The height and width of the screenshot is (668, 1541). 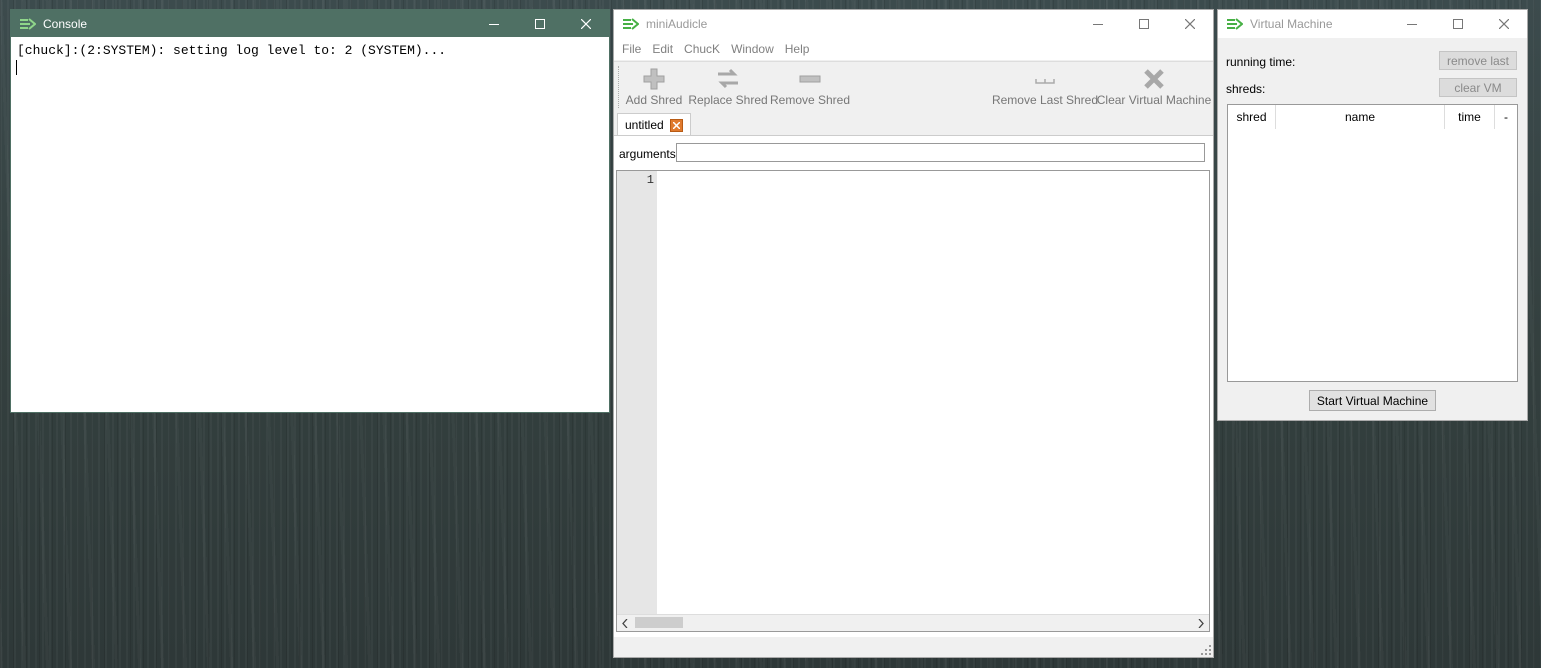 I want to click on column-header-name: name, so click(x=1360, y=117).